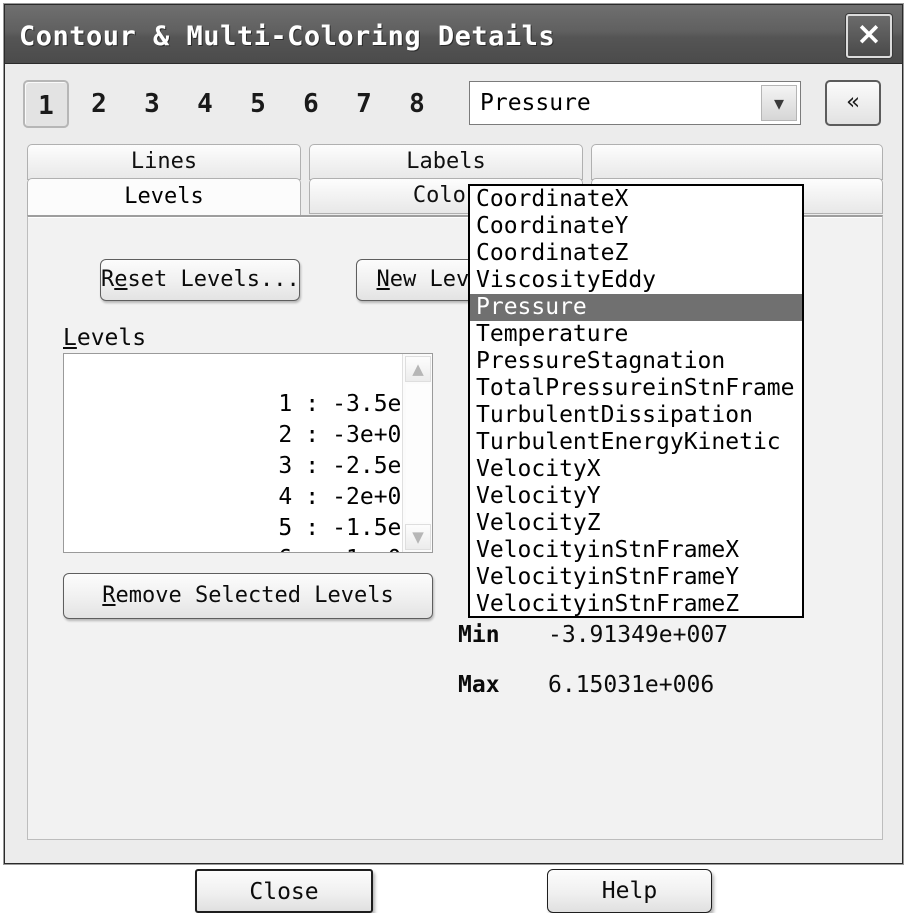 This screenshot has width=907, height=913. I want to click on dropdown-option-coordinatey: CoordinateY, so click(636, 226).